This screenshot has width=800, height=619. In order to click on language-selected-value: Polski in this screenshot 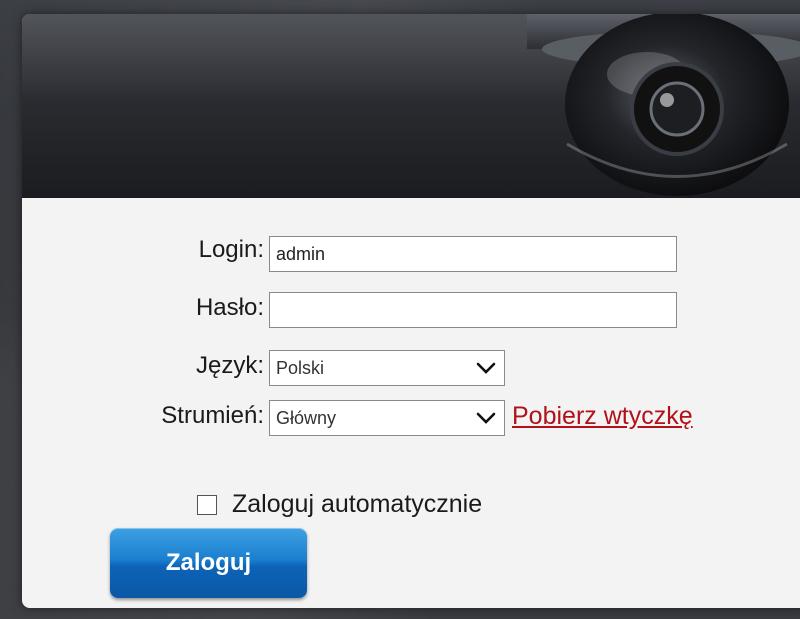, I will do `click(300, 367)`.